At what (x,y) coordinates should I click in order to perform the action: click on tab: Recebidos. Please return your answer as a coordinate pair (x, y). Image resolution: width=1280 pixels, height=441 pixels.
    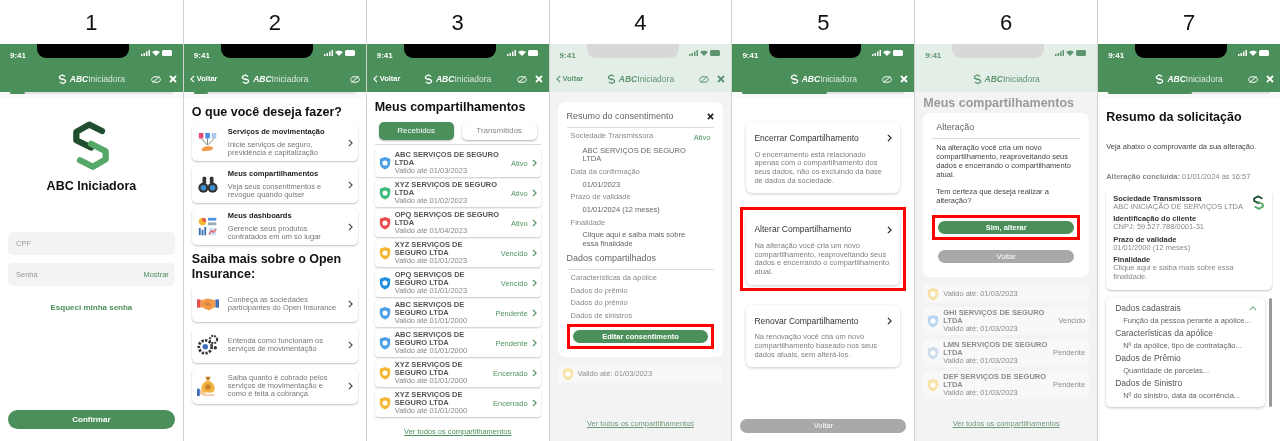
    Looking at the image, I should click on (416, 131).